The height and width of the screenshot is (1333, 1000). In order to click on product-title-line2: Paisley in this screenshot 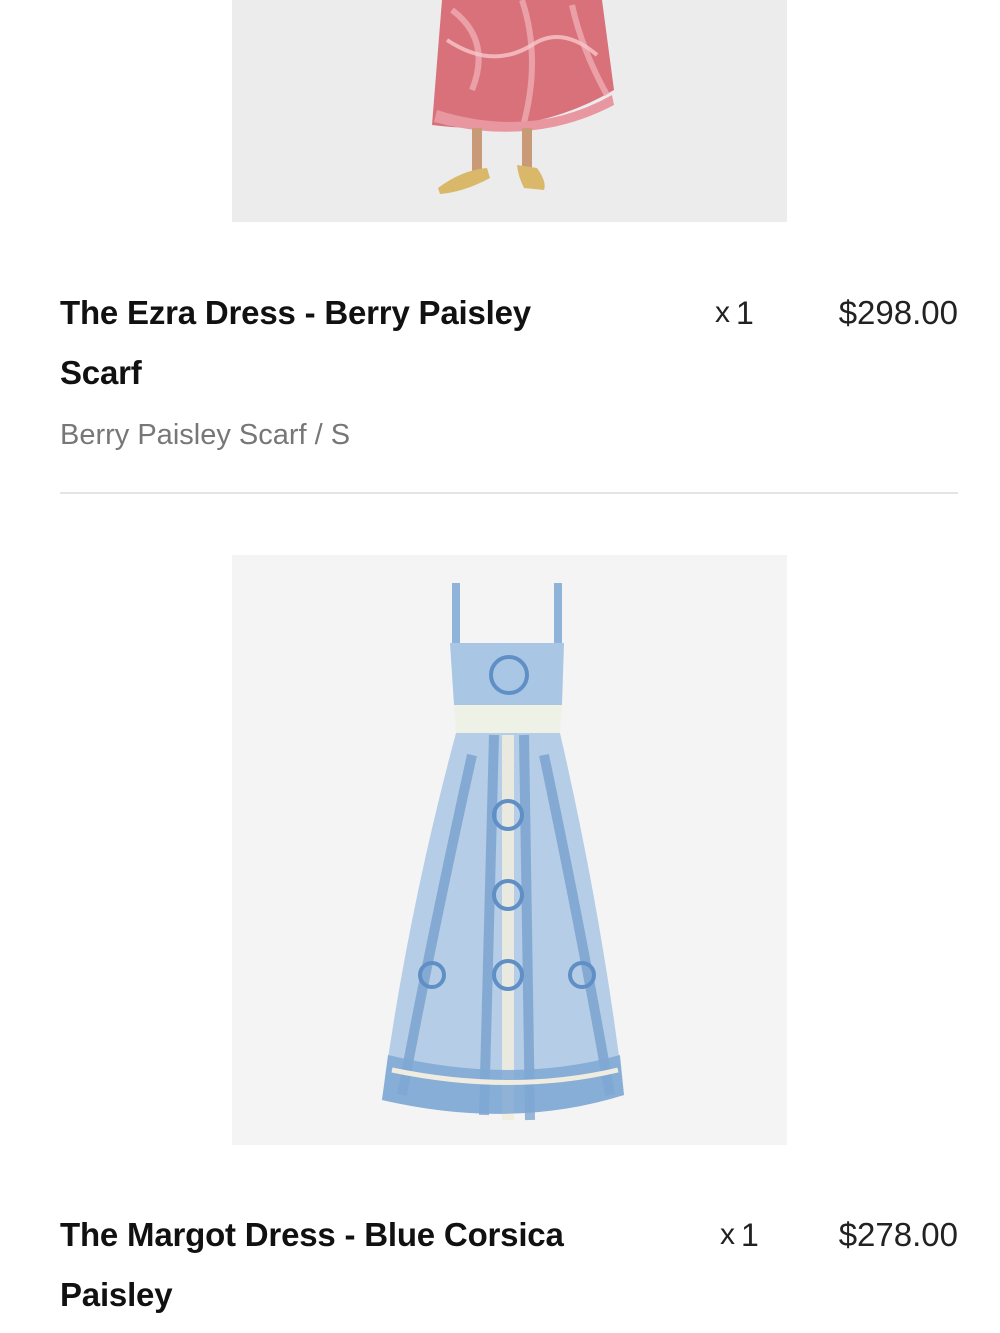, I will do `click(116, 1294)`.